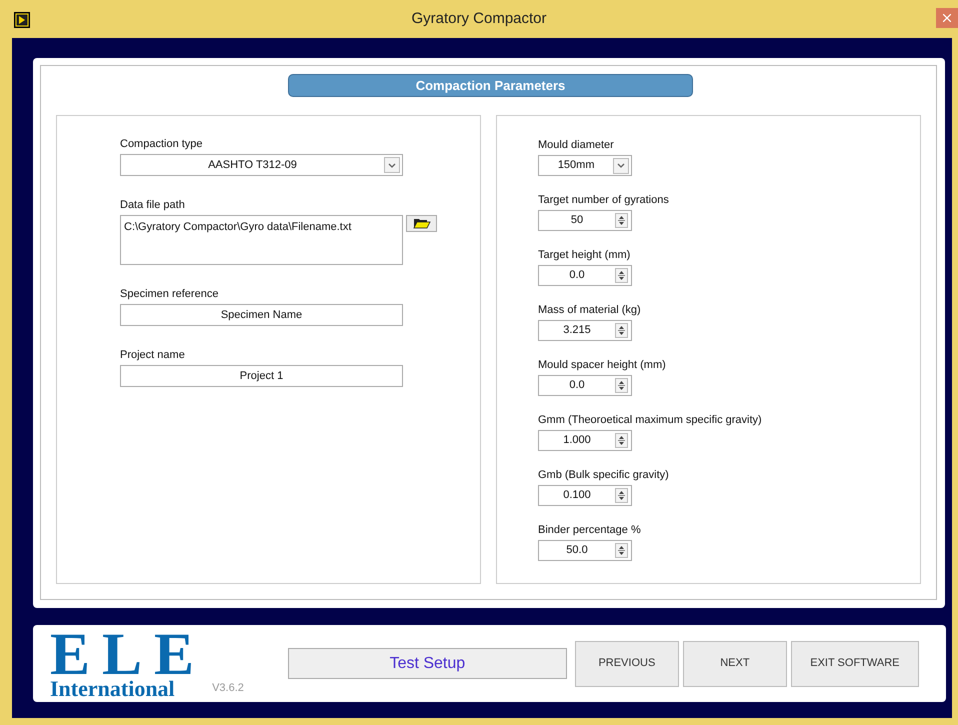 The height and width of the screenshot is (725, 958). I want to click on browse-button, so click(421, 223).